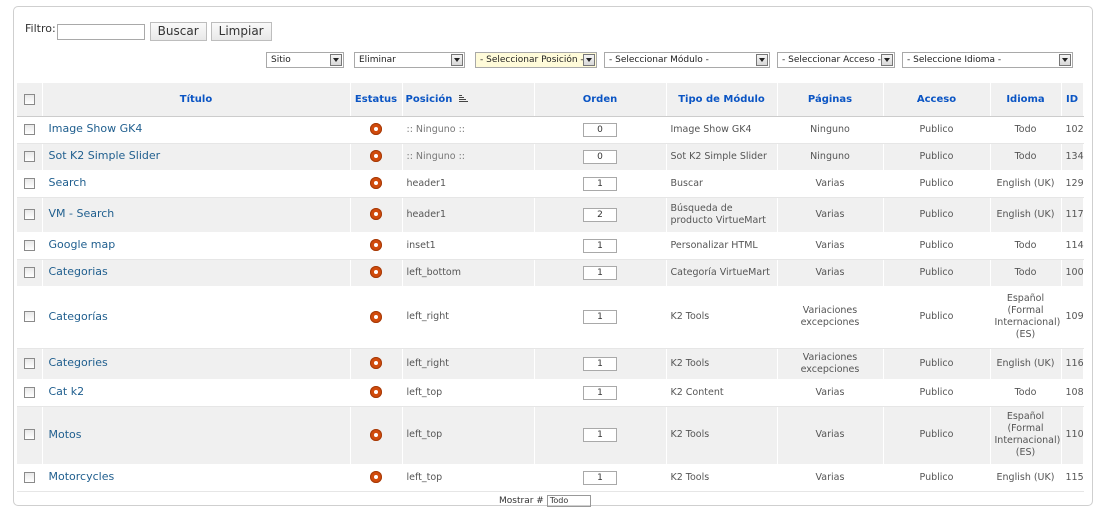 The width and height of the screenshot is (1100, 507). What do you see at coordinates (1072, 393) in the screenshot?
I see `id-cell: 108` at bounding box center [1072, 393].